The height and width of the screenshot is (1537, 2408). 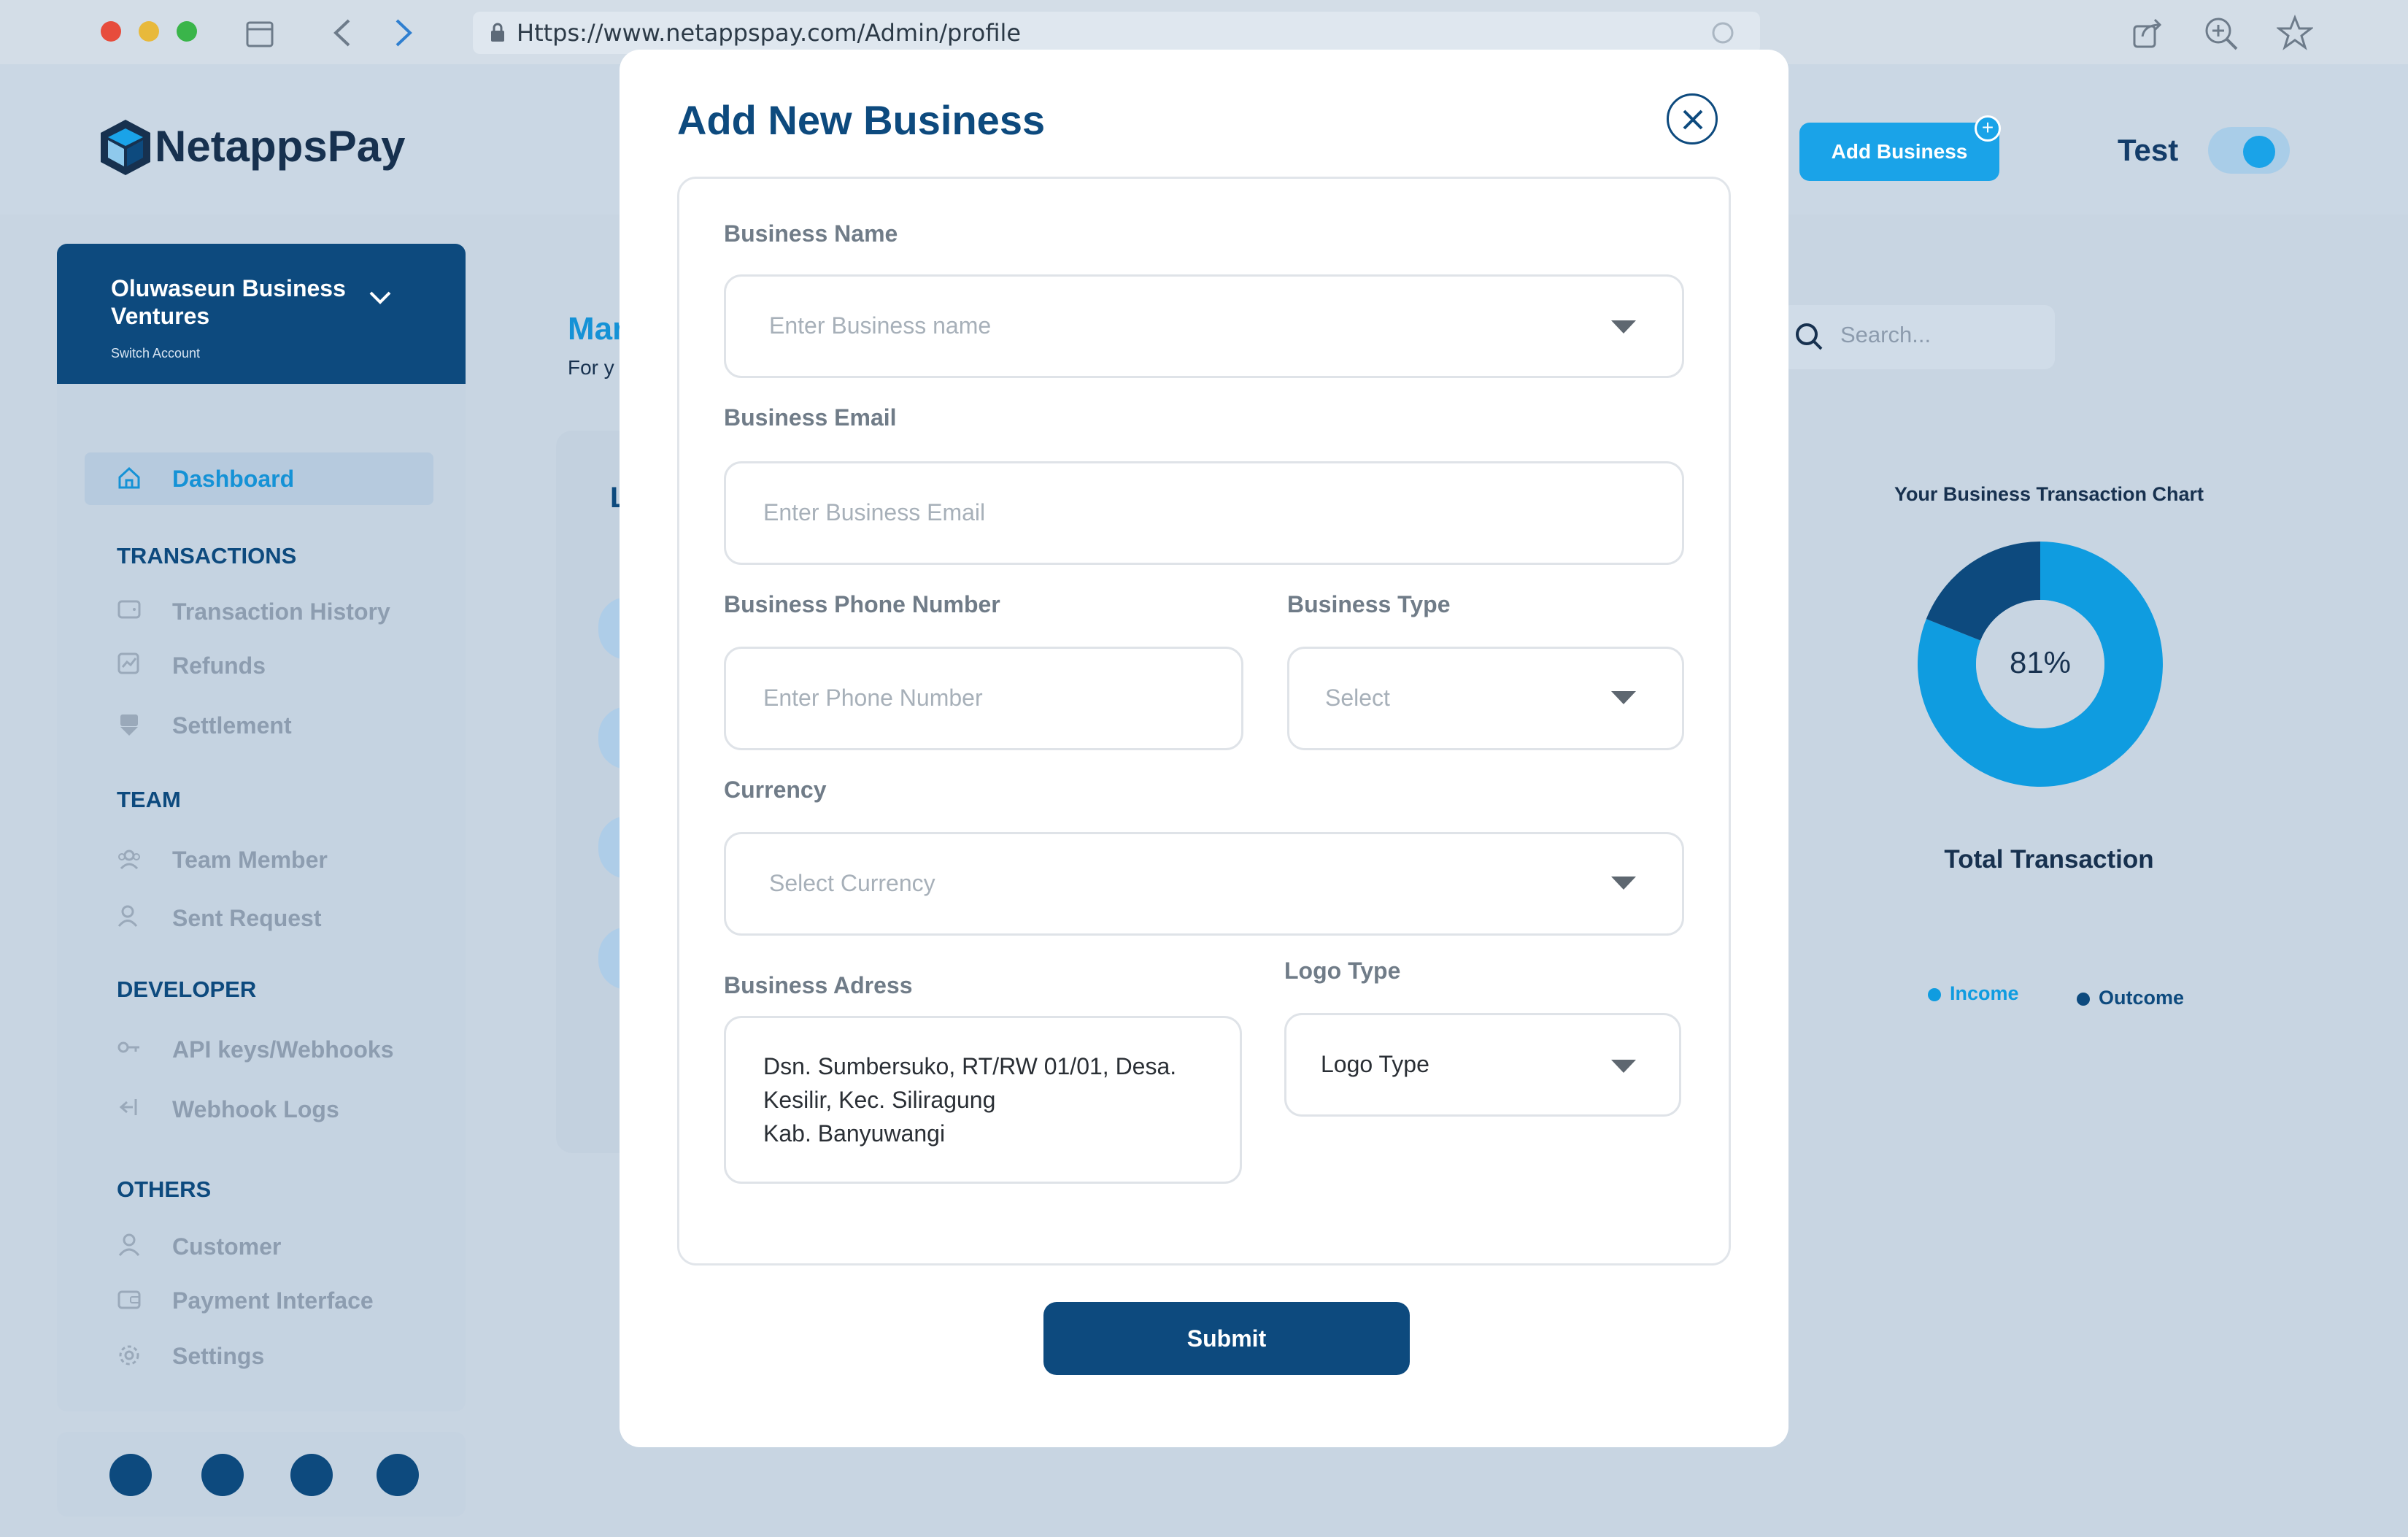 What do you see at coordinates (879, 1100) in the screenshot?
I see `address-line: Kesilir, Kec. Siliragung` at bounding box center [879, 1100].